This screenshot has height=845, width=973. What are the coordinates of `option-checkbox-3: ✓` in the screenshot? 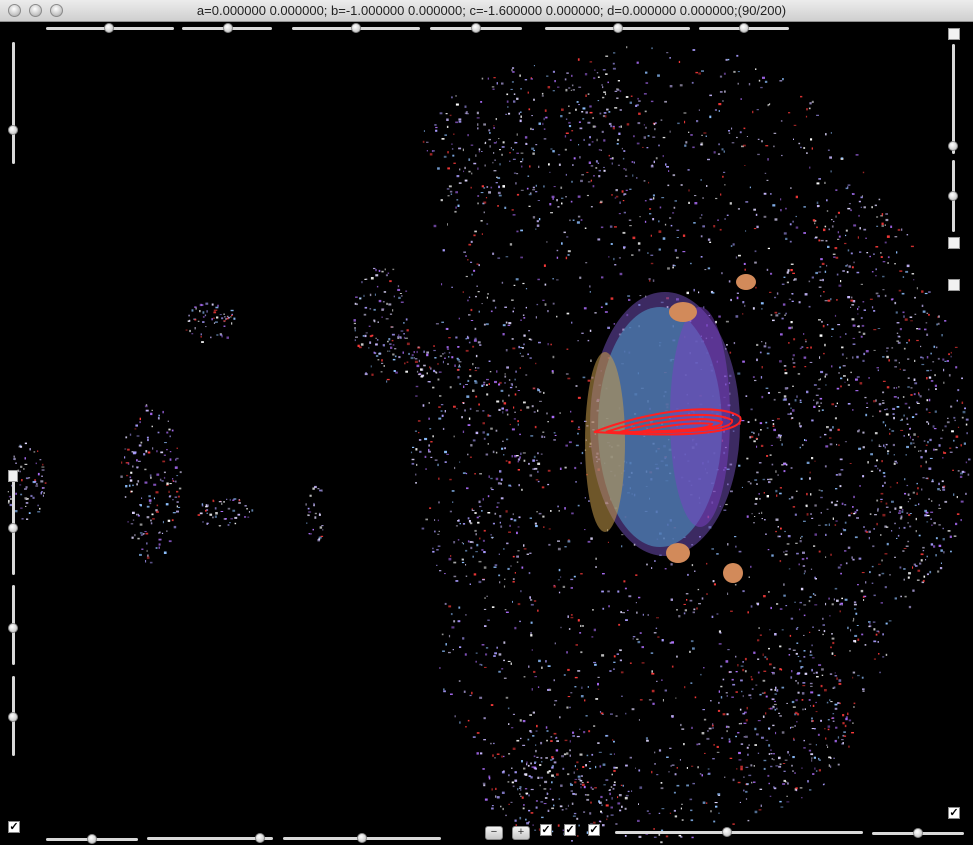 It's located at (594, 830).